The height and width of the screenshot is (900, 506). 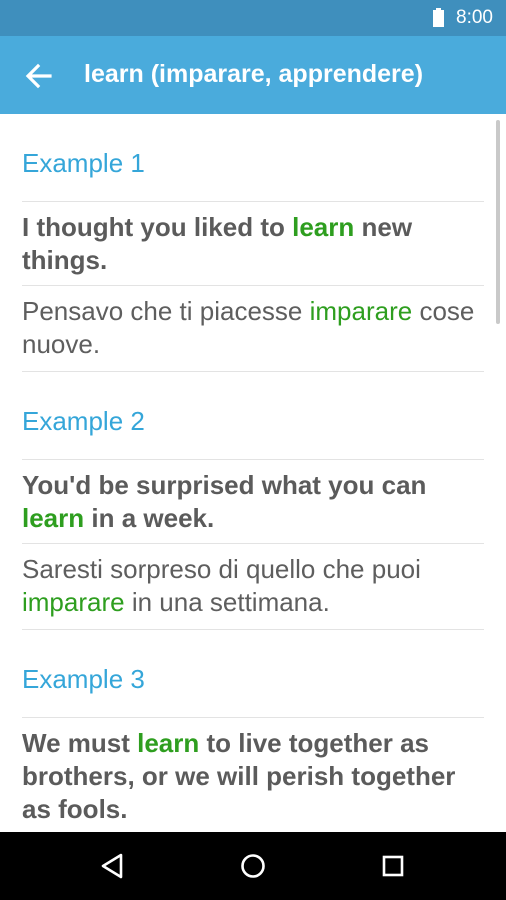 What do you see at coordinates (149, 518) in the screenshot?
I see `sentence-text: in a week.` at bounding box center [149, 518].